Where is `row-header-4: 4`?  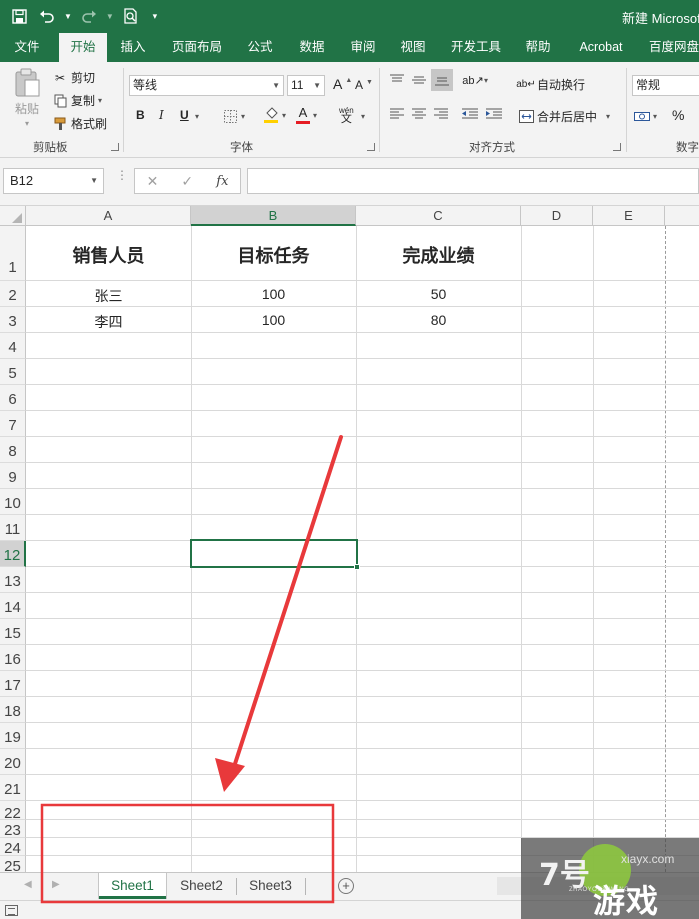
row-header-4: 4 is located at coordinates (13, 346).